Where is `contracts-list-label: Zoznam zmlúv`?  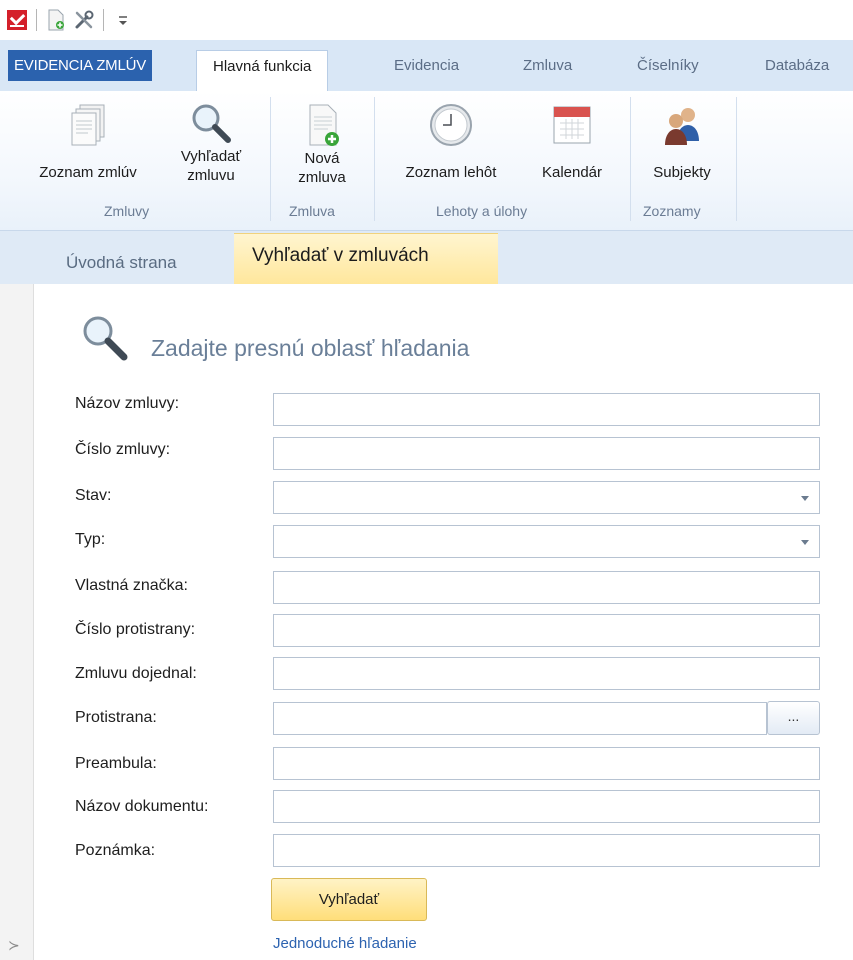
contracts-list-label: Zoznam zmlúv is located at coordinates (88, 172).